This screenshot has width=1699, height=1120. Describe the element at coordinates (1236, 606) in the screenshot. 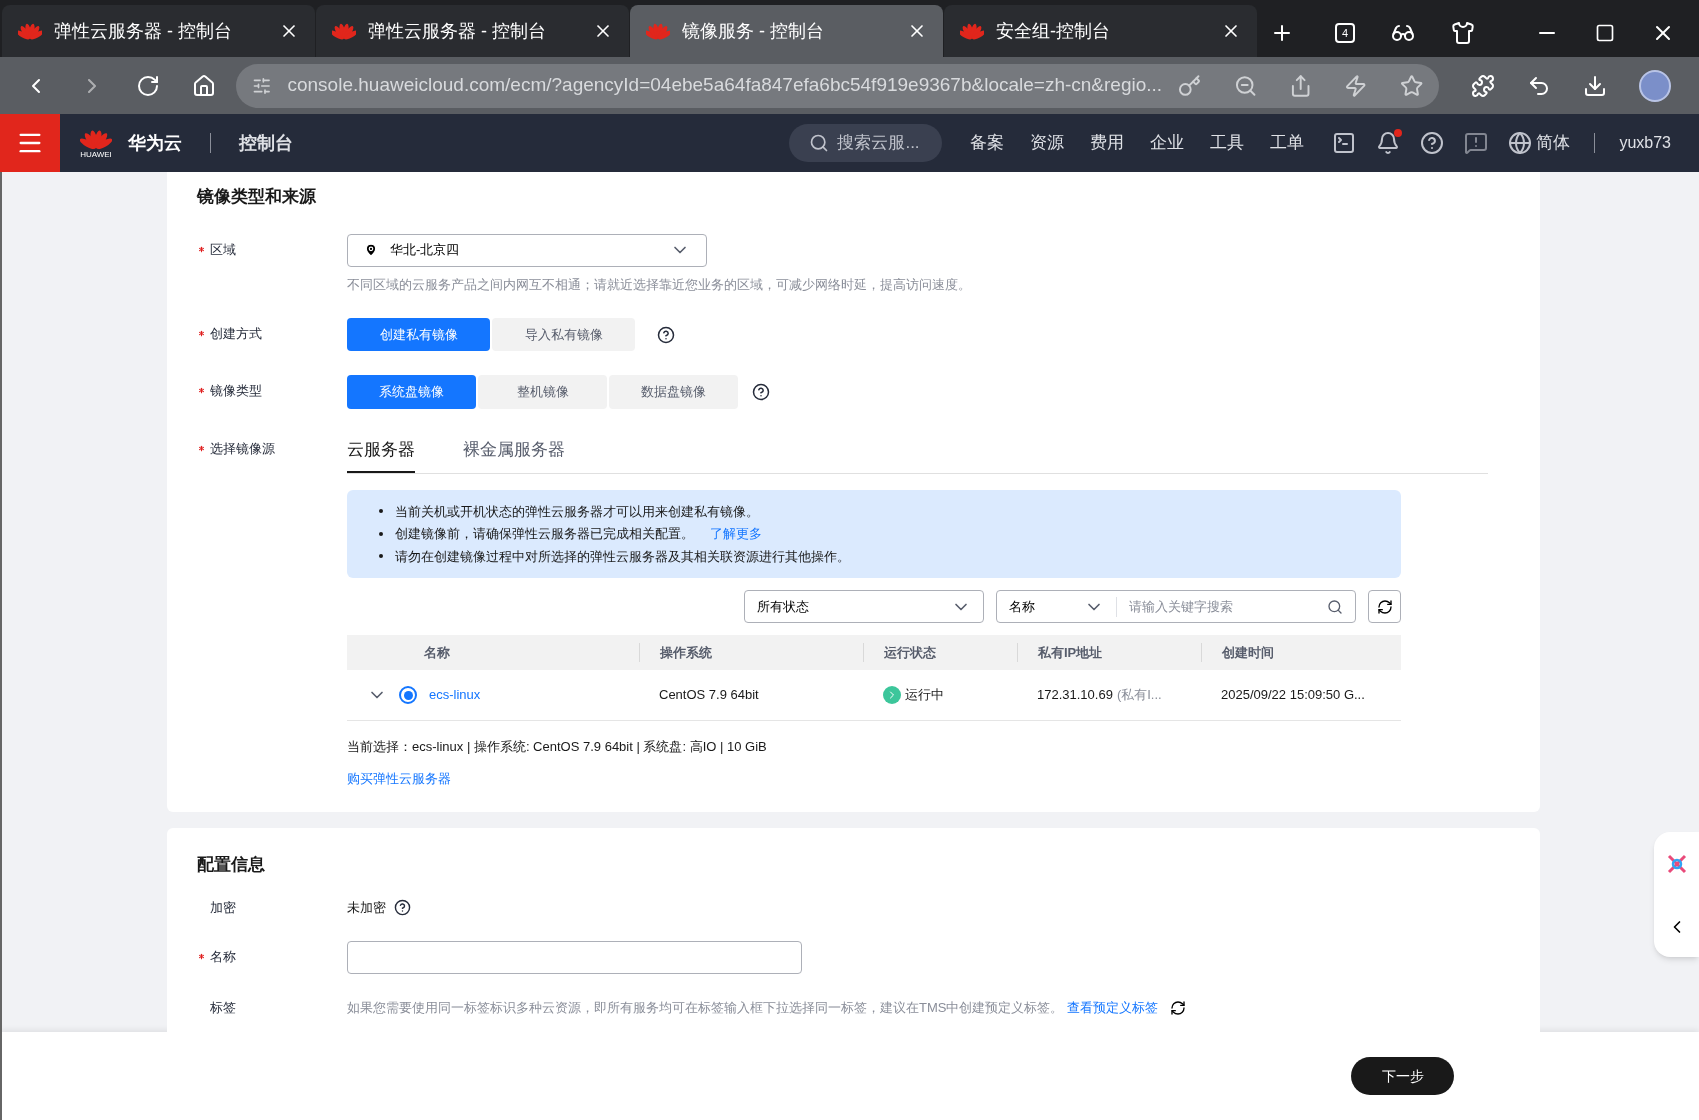

I see `search-input: 请输入关键字搜索` at that location.